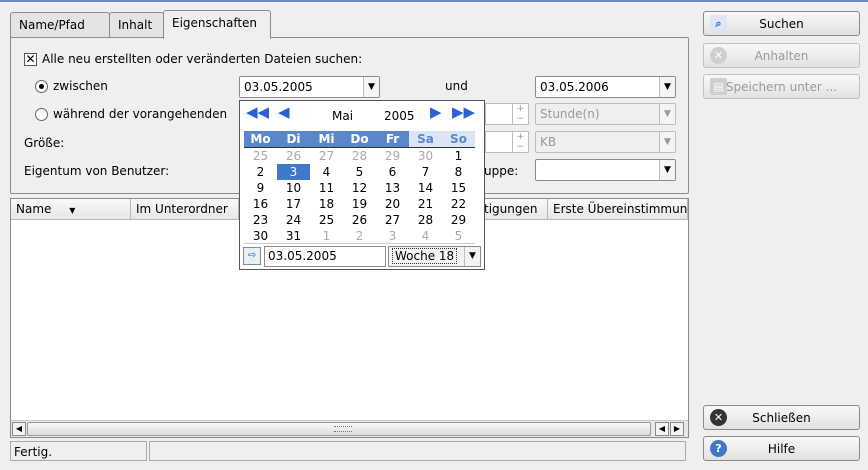 The width and height of the screenshot is (868, 470). I want to click on stop-button: ✕ Anhalten, so click(781, 55).